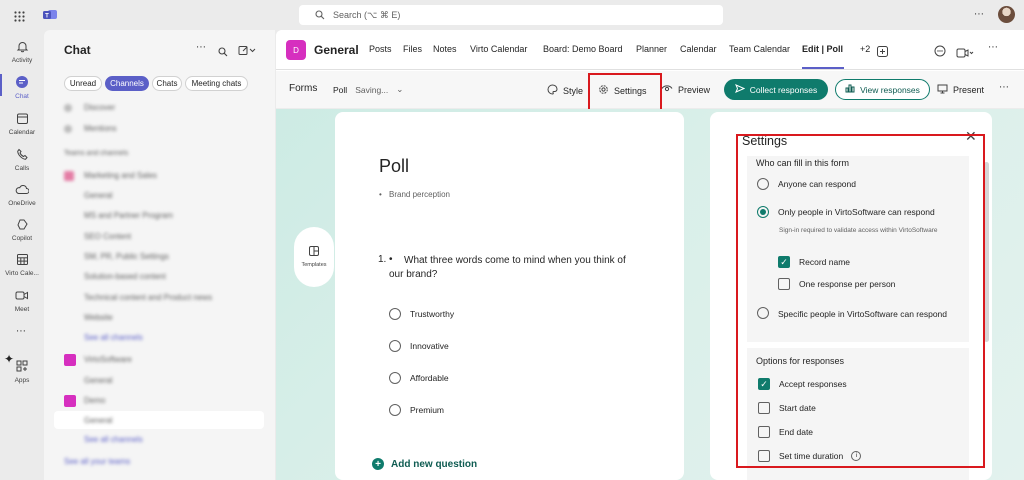 This screenshot has width=1024, height=480. I want to click on rail-label: Copilot, so click(22, 238).